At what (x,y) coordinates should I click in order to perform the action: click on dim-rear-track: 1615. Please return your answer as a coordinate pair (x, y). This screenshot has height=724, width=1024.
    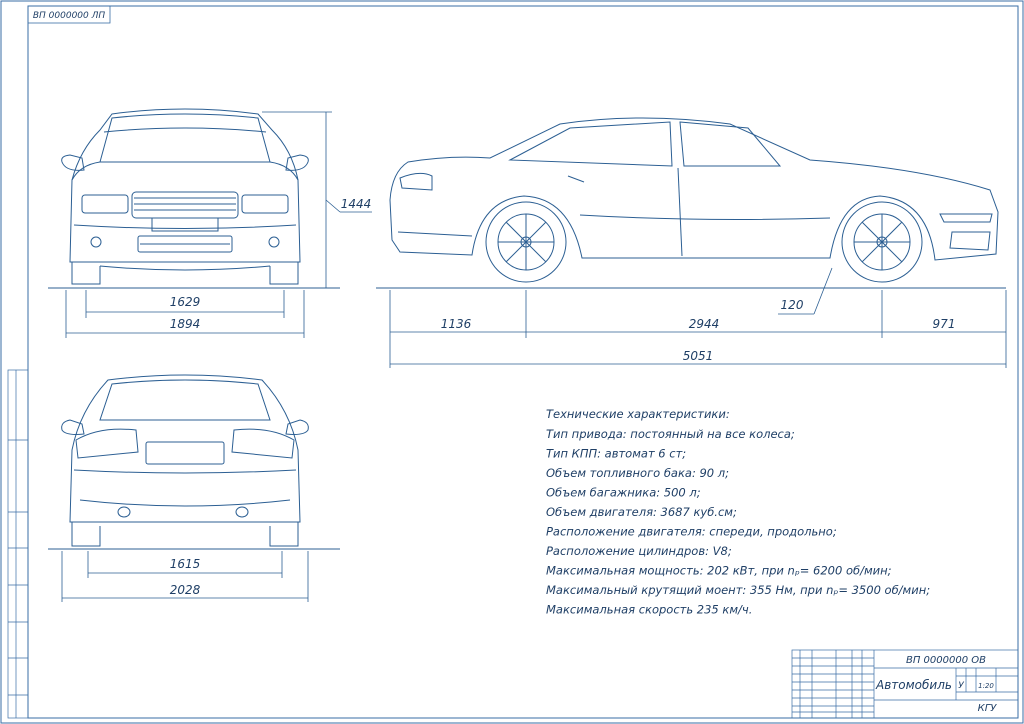
    Looking at the image, I should click on (185, 564).